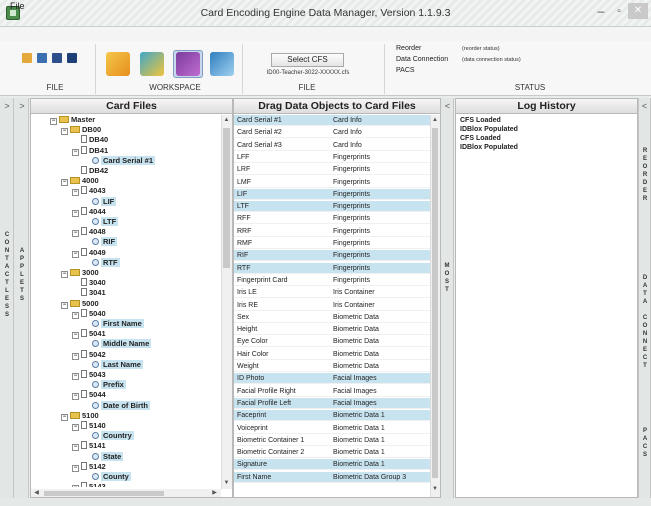  Describe the element at coordinates (17, 6) in the screenshot. I see `menu-file: File` at that location.